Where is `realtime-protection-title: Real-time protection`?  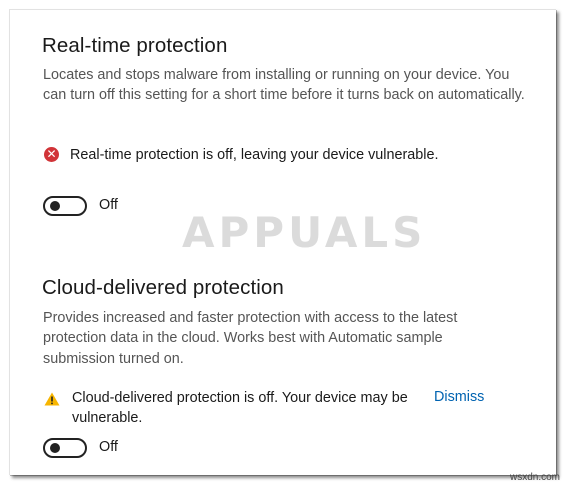 realtime-protection-title: Real-time protection is located at coordinates (135, 45).